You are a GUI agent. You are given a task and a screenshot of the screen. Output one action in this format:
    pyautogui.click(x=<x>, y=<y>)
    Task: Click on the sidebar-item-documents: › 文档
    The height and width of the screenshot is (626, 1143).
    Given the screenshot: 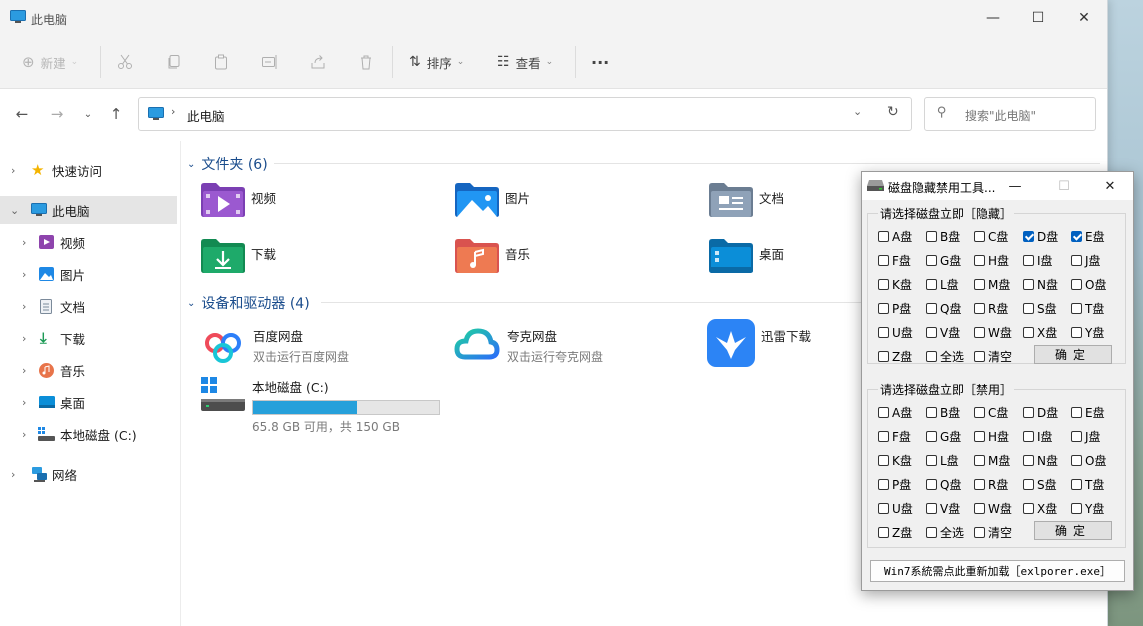 What is the action you would take?
    pyautogui.click(x=88, y=306)
    